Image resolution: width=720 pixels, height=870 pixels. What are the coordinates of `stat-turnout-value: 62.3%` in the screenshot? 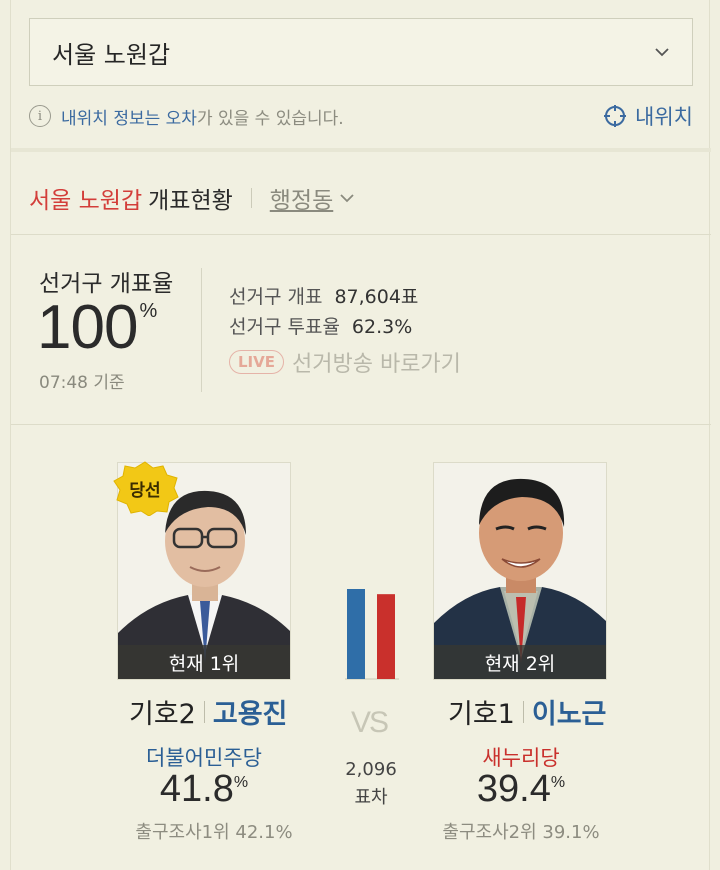 It's located at (382, 327).